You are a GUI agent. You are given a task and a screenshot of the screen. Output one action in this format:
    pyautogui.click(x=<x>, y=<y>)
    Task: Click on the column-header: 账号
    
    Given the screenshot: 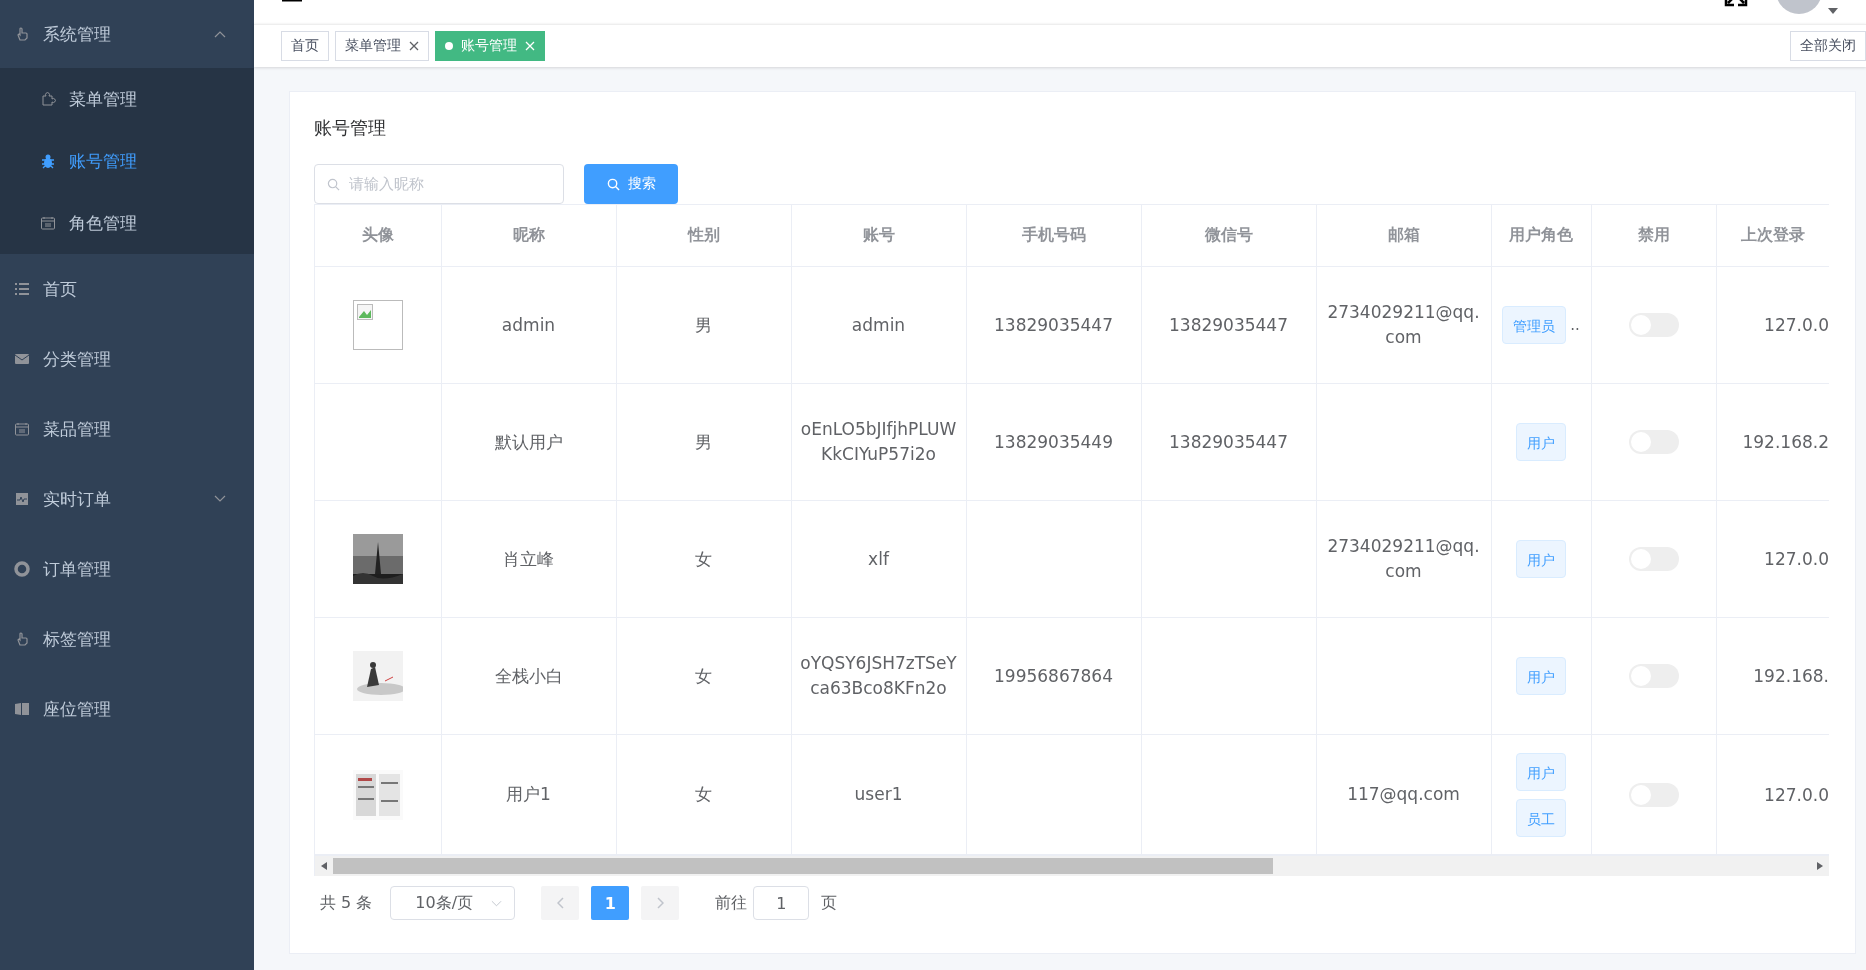 What is the action you would take?
    pyautogui.click(x=878, y=234)
    